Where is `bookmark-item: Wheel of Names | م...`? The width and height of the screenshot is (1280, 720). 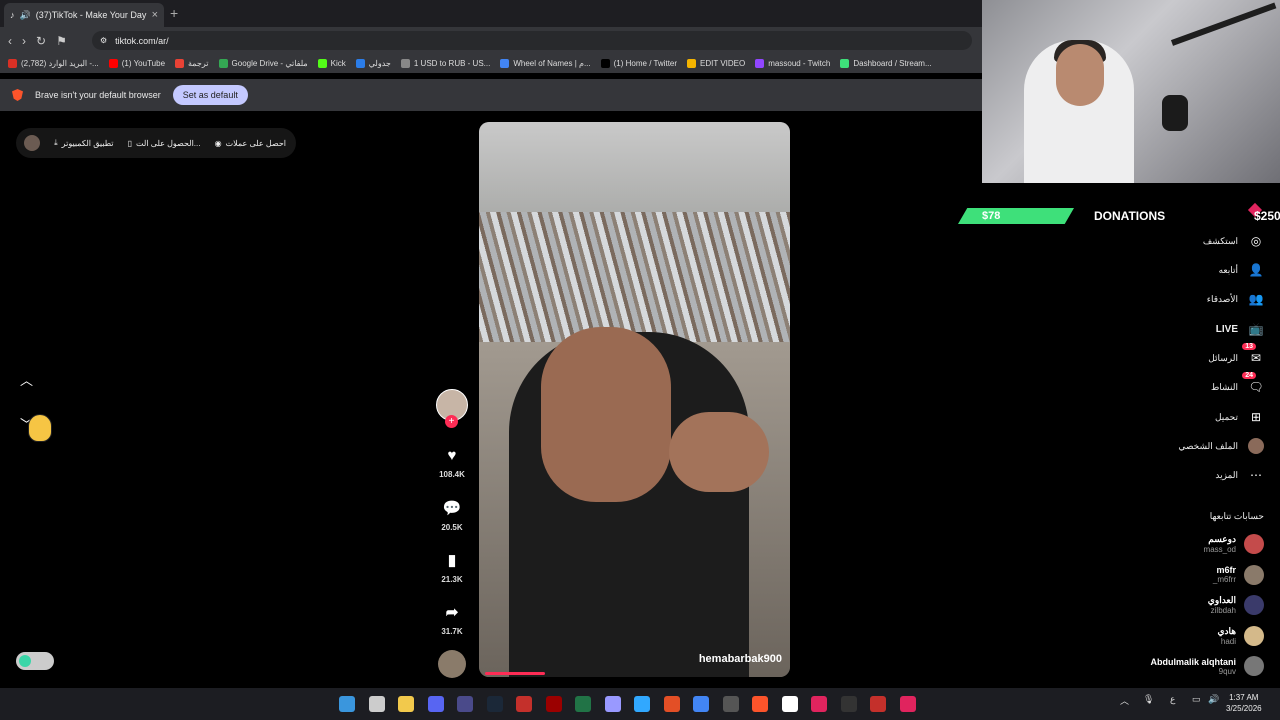 bookmark-item: Wheel of Names | م... is located at coordinates (545, 63).